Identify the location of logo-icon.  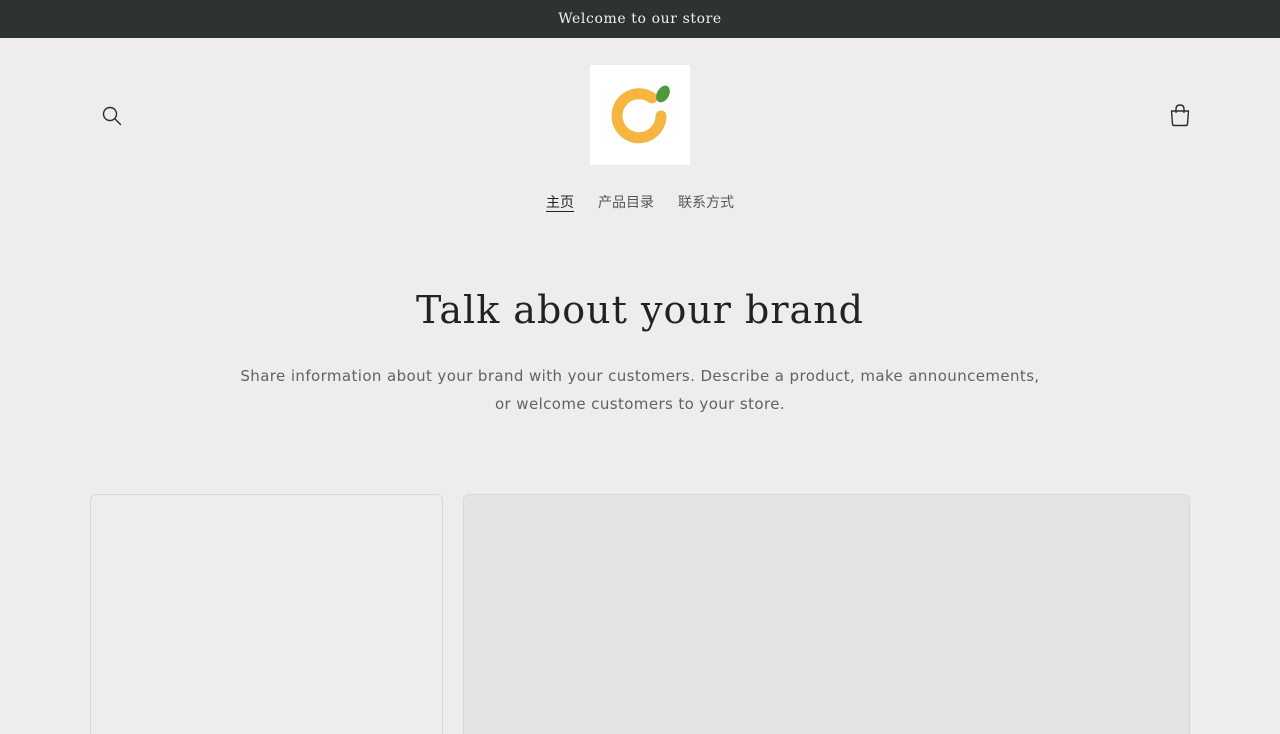
(640, 114).